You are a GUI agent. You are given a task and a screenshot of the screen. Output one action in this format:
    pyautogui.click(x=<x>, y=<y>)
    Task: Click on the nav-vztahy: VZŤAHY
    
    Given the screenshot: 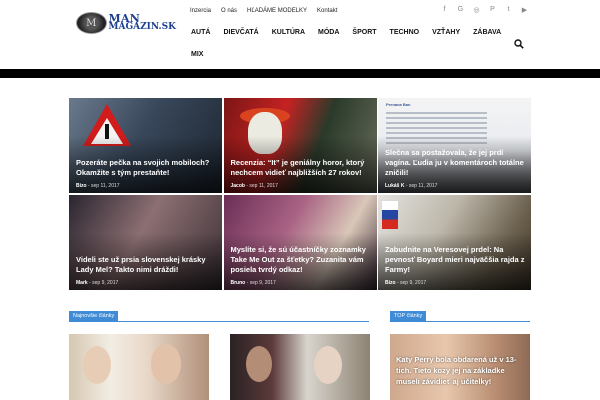 What is the action you would take?
    pyautogui.click(x=446, y=33)
    